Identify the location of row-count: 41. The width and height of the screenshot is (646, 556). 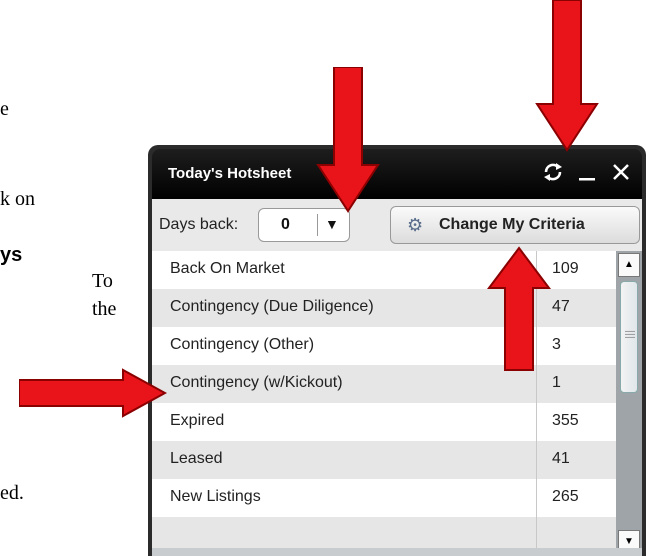
(561, 459).